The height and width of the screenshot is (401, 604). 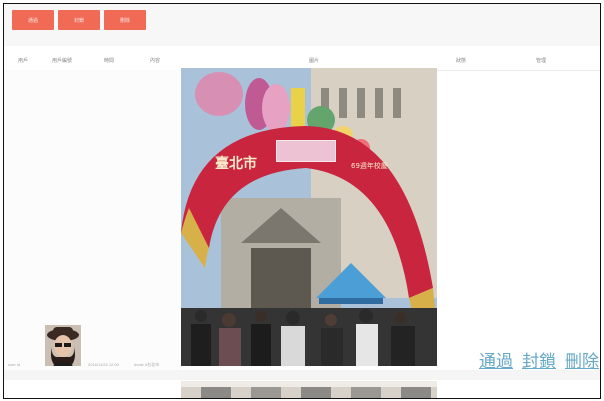 I want to click on row-divider, so click(x=302, y=375).